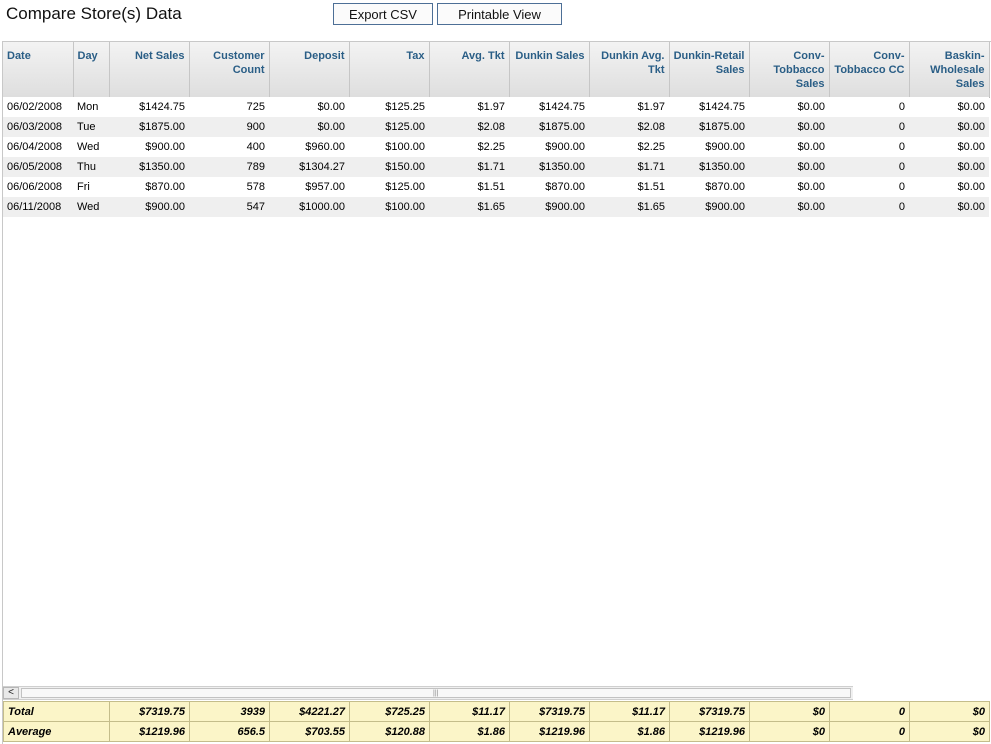 The image size is (991, 744). I want to click on export-csv-button: Export CSV, so click(383, 14).